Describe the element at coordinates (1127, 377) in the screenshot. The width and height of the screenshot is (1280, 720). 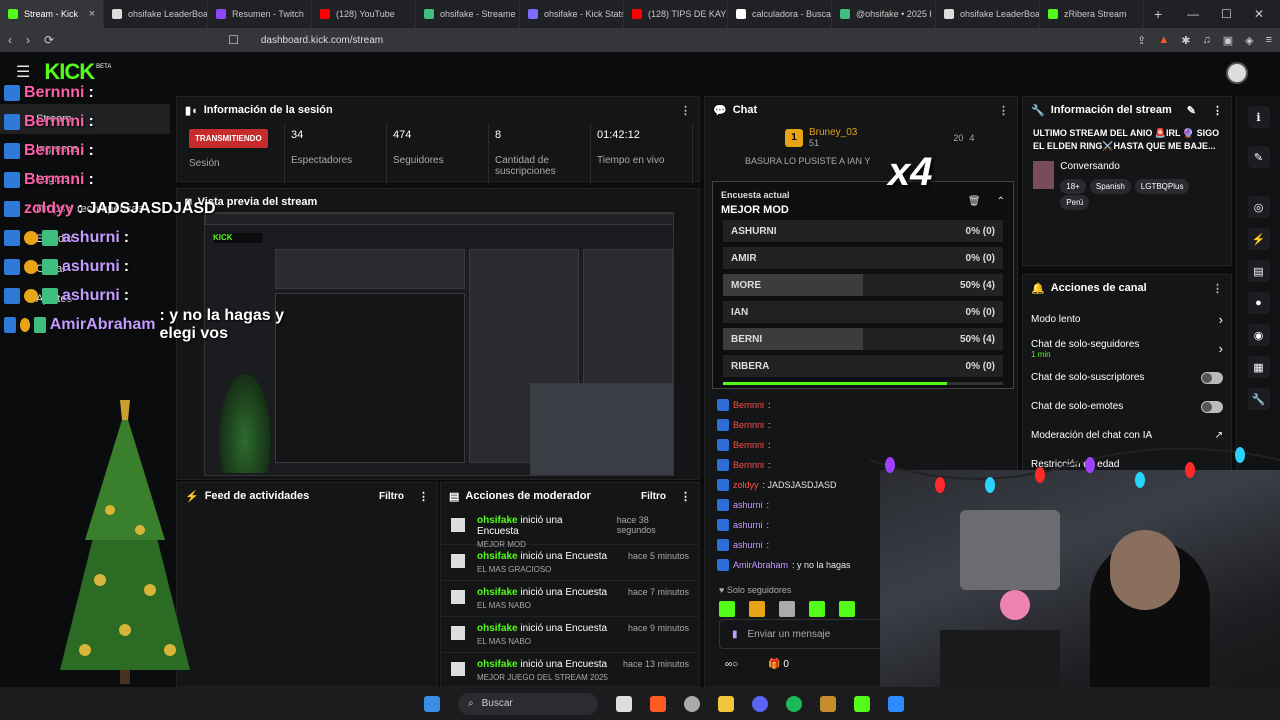
I see `channel-action-row: Chat de solo-suscriptores` at that location.